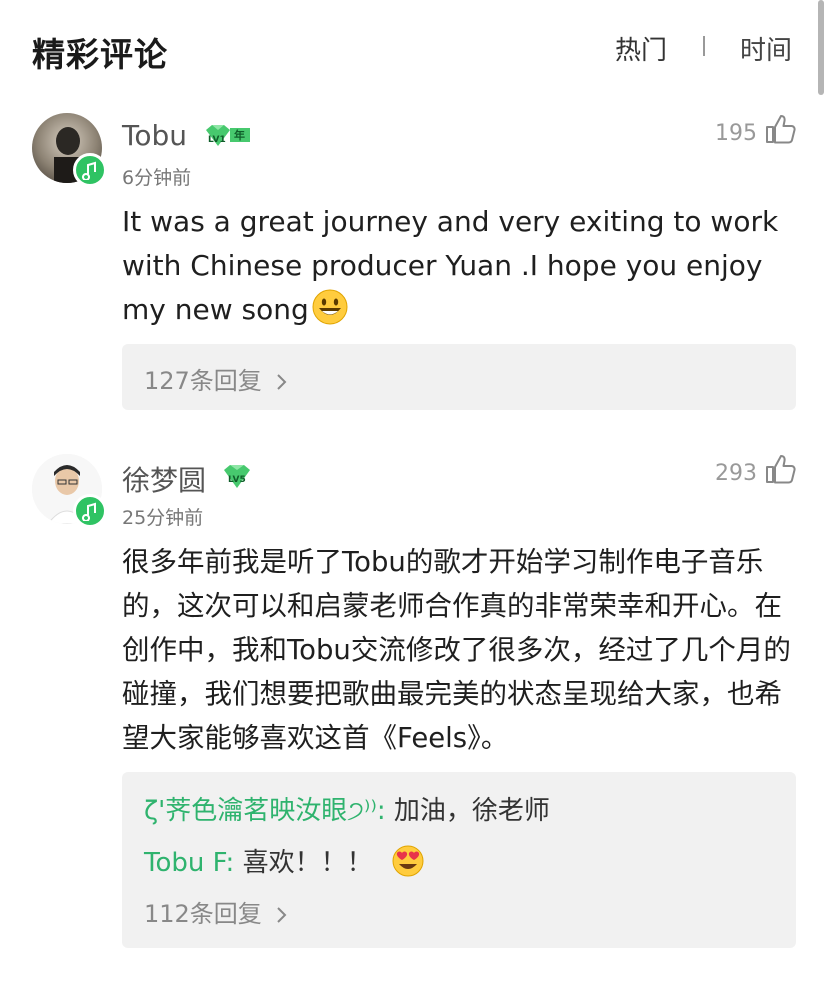  Describe the element at coordinates (203, 381) in the screenshot. I see `reply-count-label: 127条回复` at that location.